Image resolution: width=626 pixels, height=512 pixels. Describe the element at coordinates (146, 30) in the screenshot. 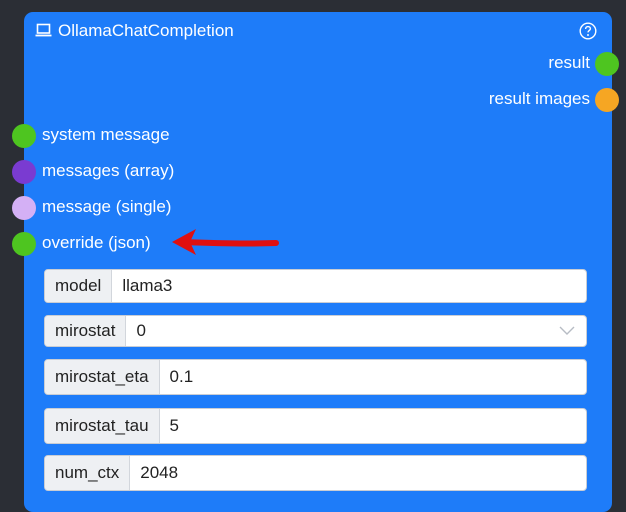

I see `node-title: OllamaChatCompletion` at that location.